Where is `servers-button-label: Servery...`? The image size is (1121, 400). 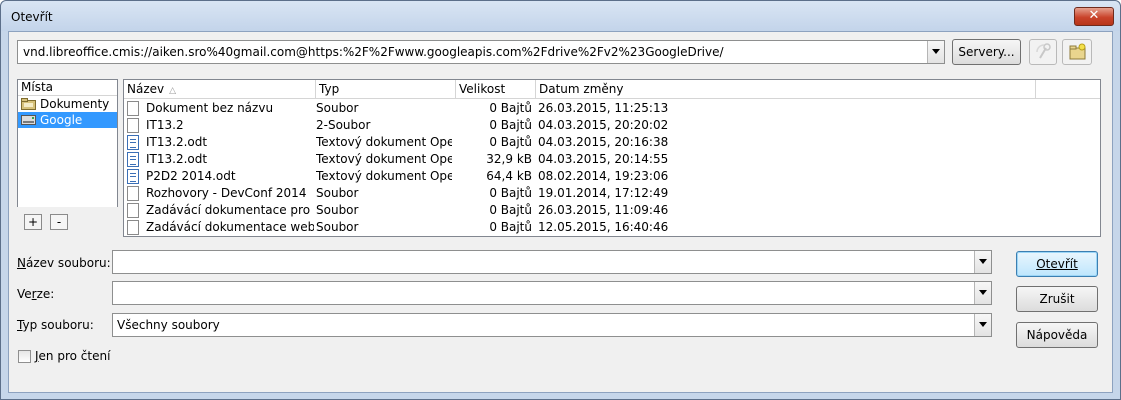
servers-button-label: Servery... is located at coordinates (986, 52).